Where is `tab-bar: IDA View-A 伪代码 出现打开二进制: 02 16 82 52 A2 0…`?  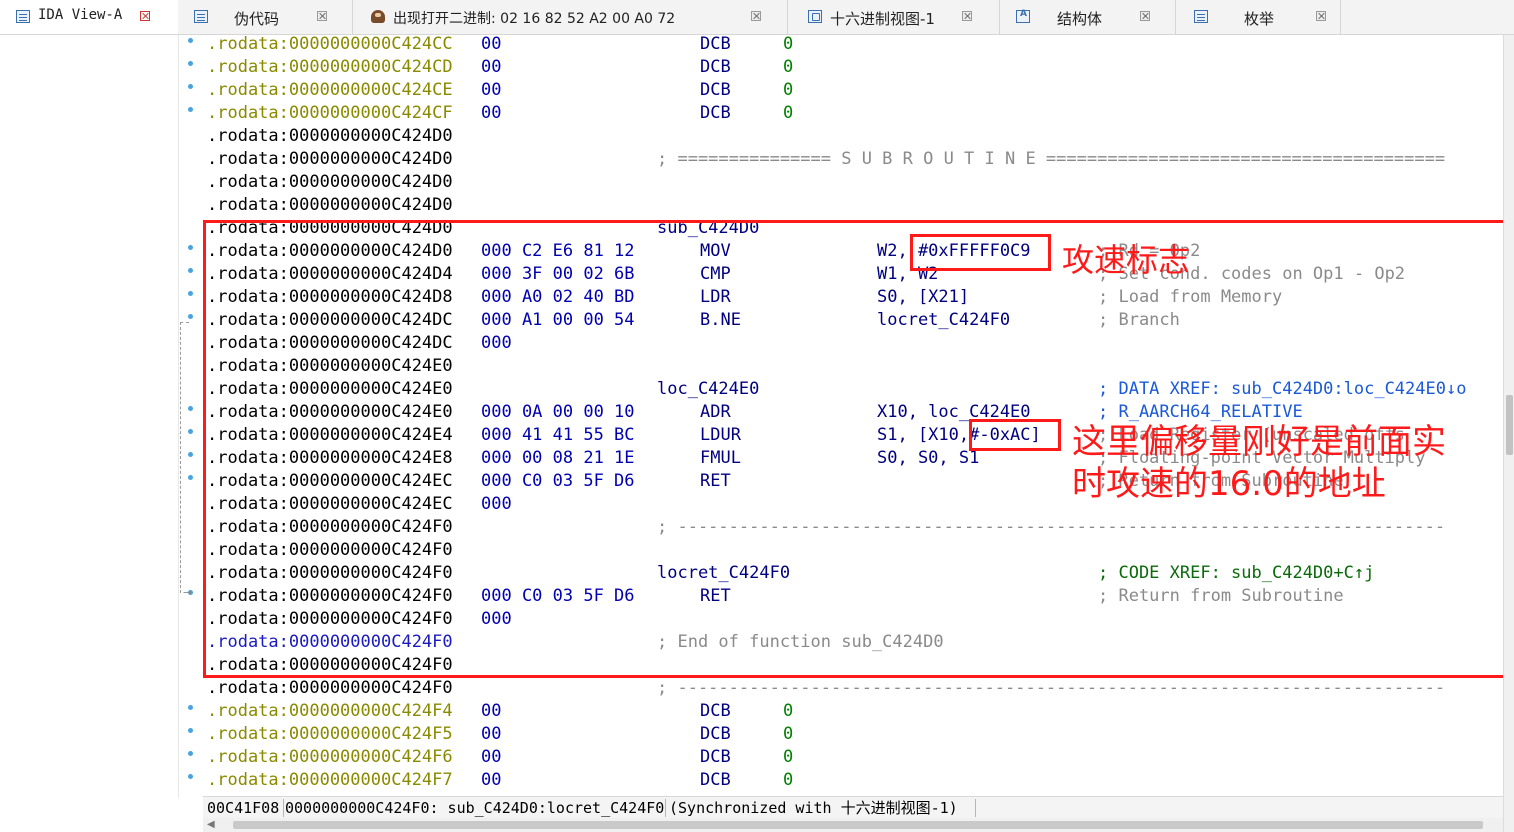 tab-bar: IDA View-A 伪代码 出现打开二进制: 02 16 82 52 A2 0… is located at coordinates (757, 17).